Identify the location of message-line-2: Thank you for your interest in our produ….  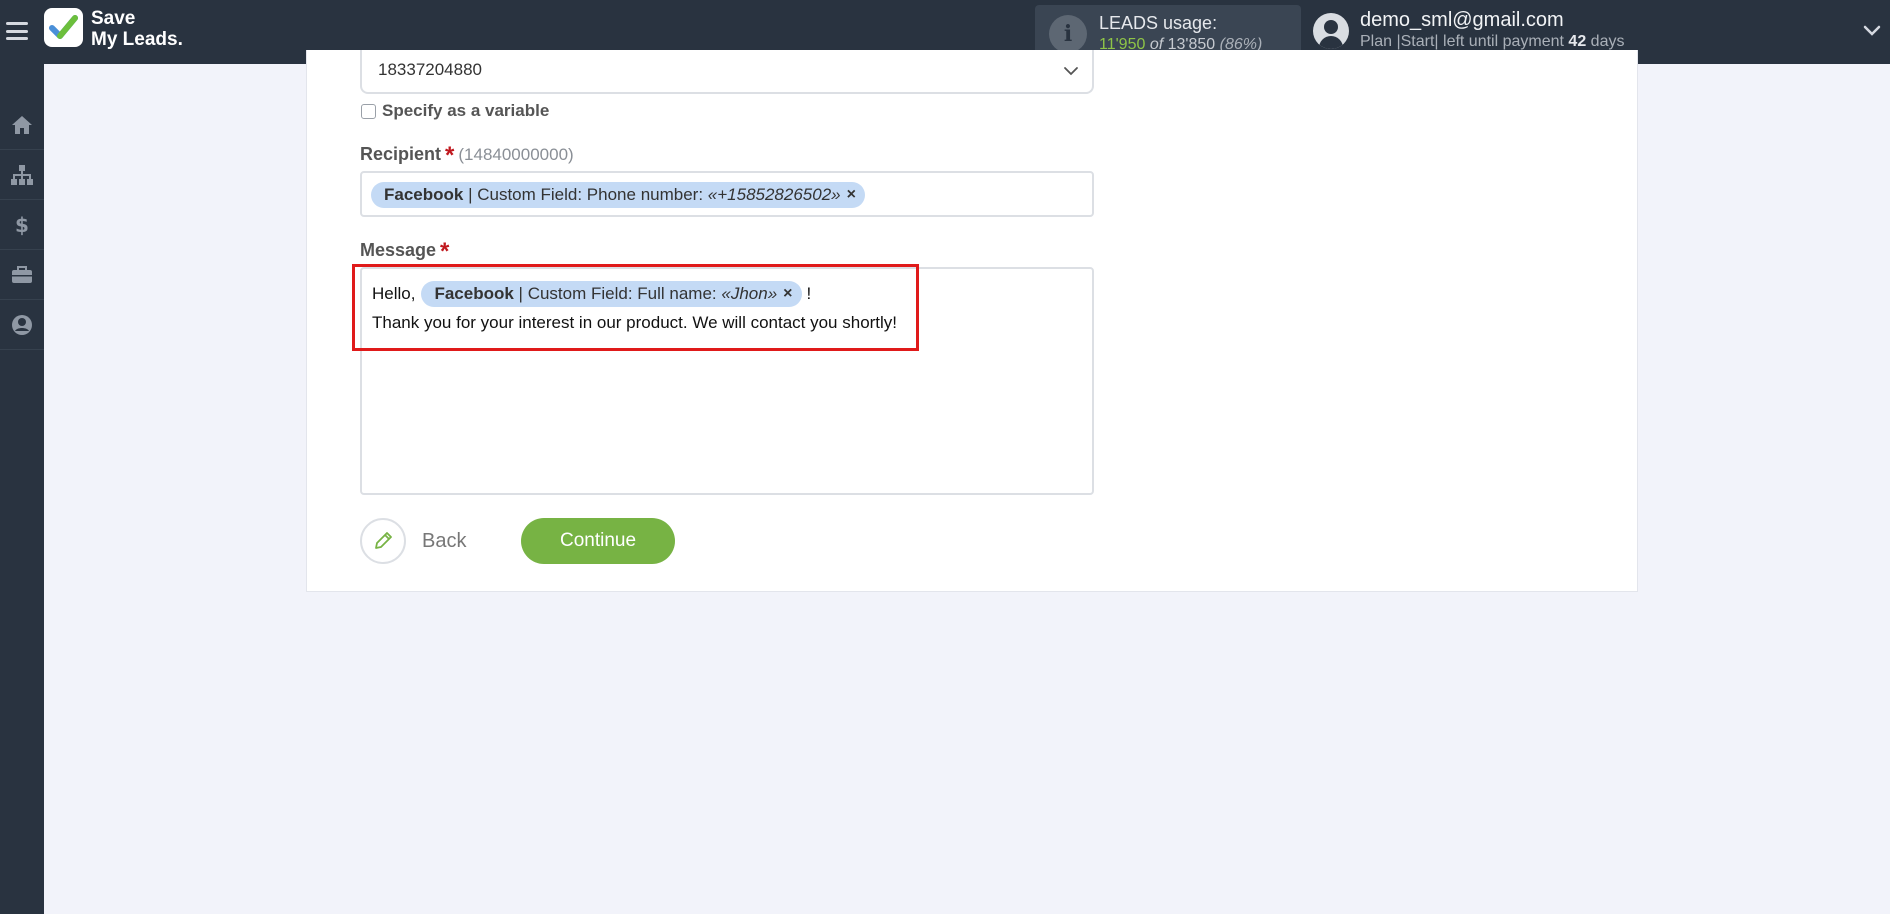
(635, 322).